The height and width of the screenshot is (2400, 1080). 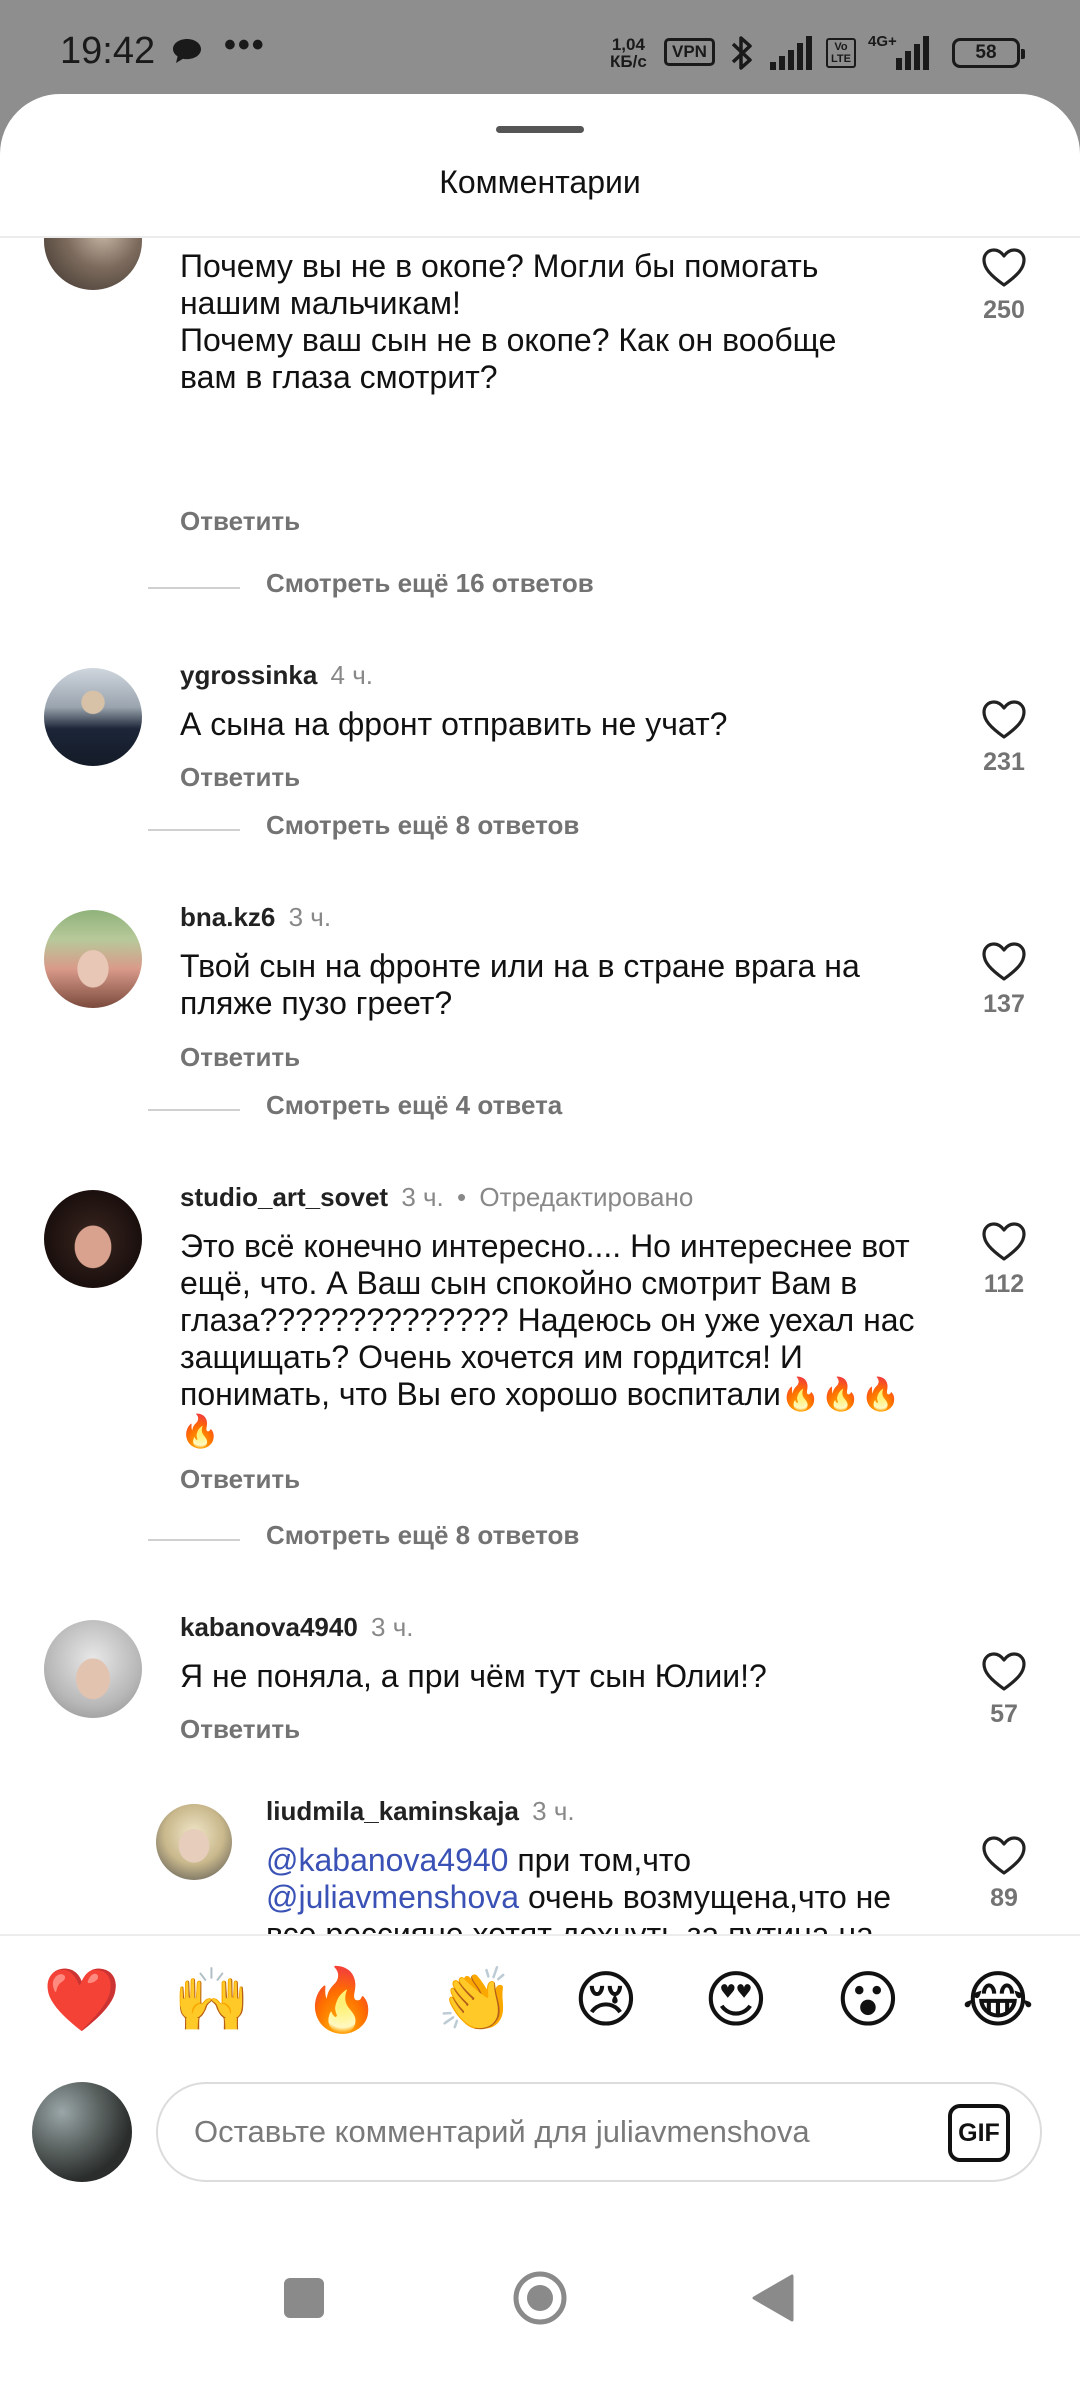 What do you see at coordinates (454, 724) in the screenshot?
I see `comment-text: А сына на фронт отправить не учат?` at bounding box center [454, 724].